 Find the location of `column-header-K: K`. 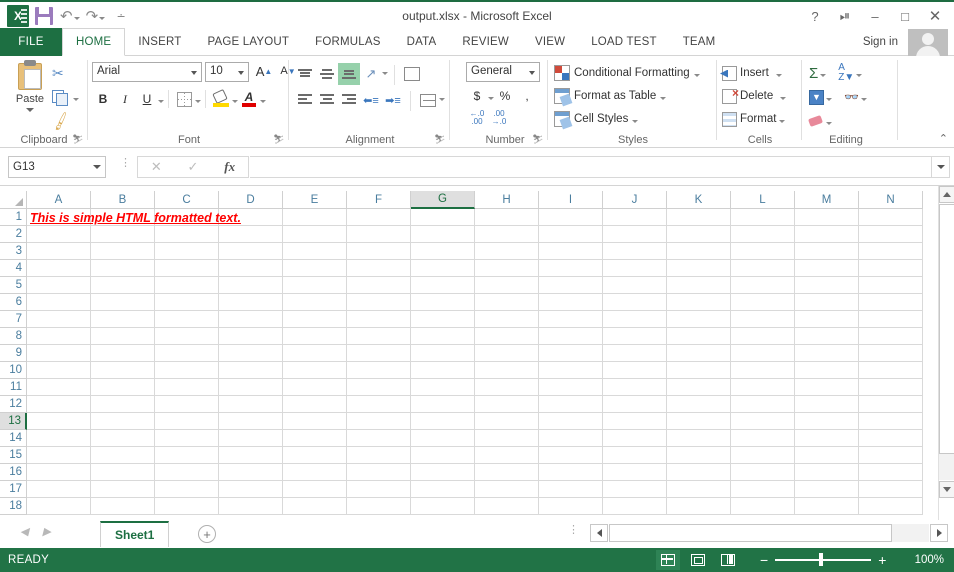

column-header-K: K is located at coordinates (699, 200).